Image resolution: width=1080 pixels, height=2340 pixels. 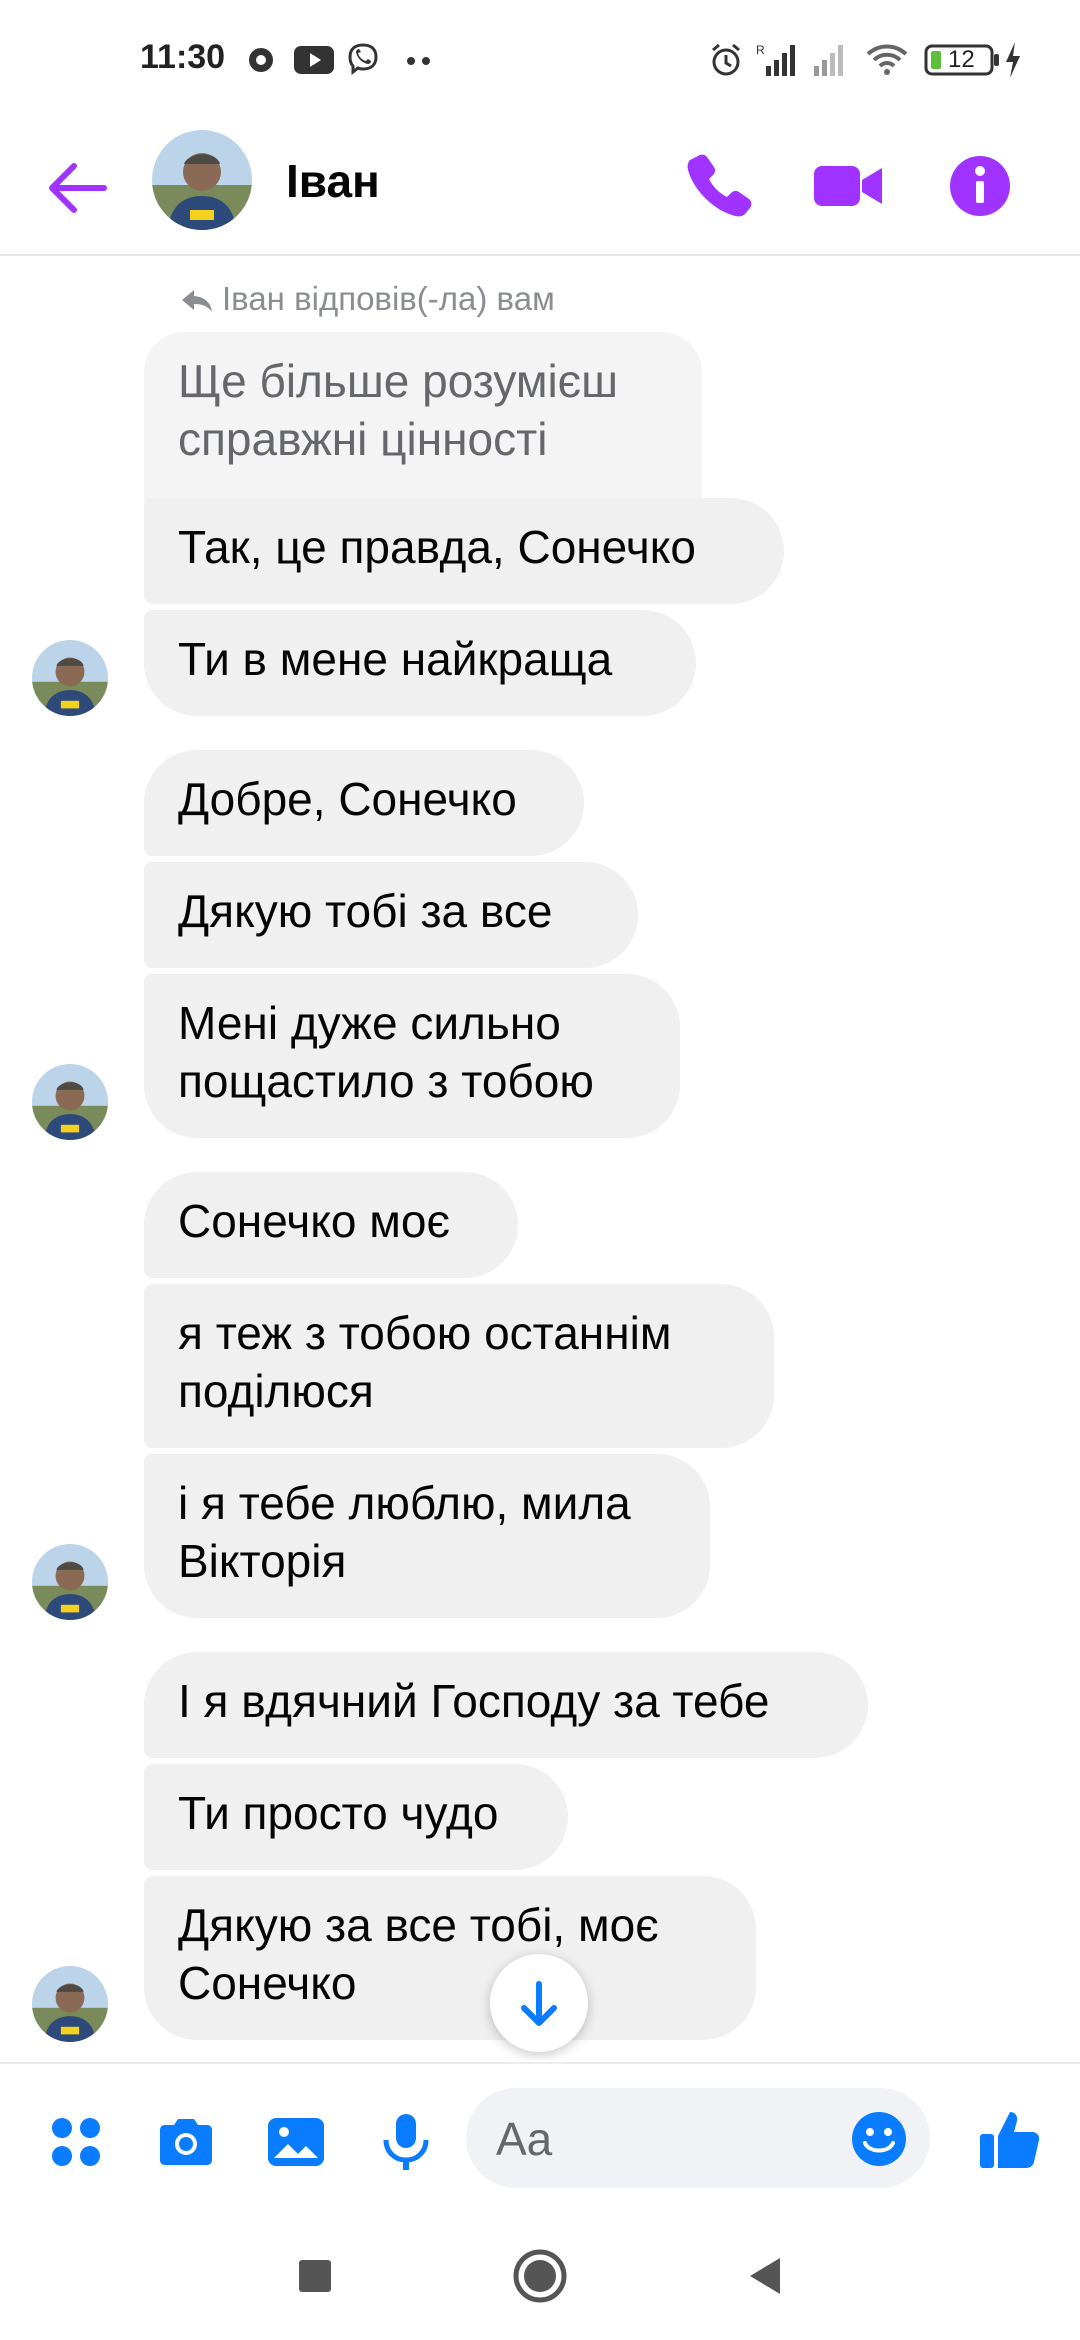 I want to click on back-triangle-icon, so click(x=766, y=2276).